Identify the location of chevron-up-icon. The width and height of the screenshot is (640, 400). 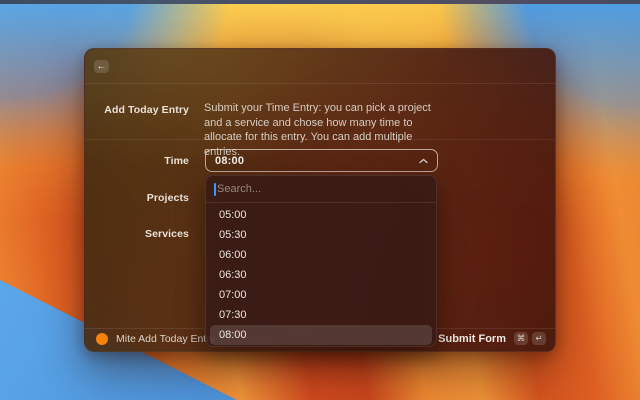
(423, 161).